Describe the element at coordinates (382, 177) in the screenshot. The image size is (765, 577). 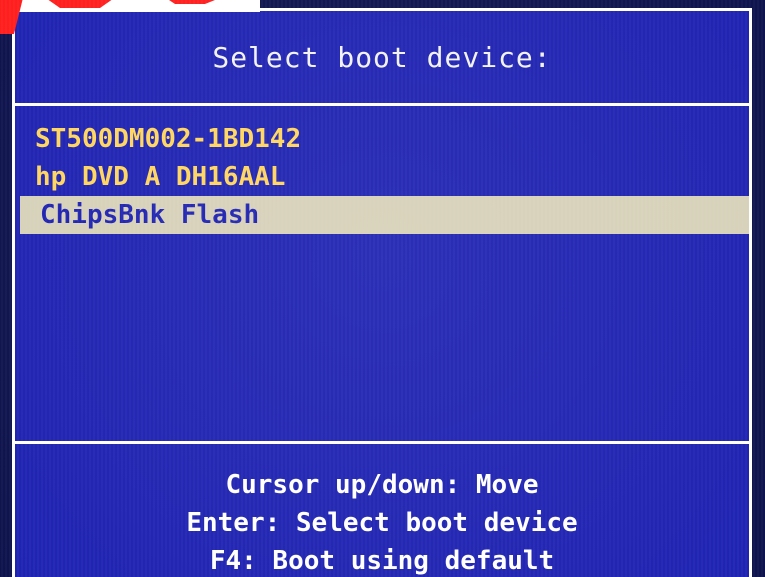
I see `boot-device-item-dvd: hp DVD A DH16AAL` at that location.